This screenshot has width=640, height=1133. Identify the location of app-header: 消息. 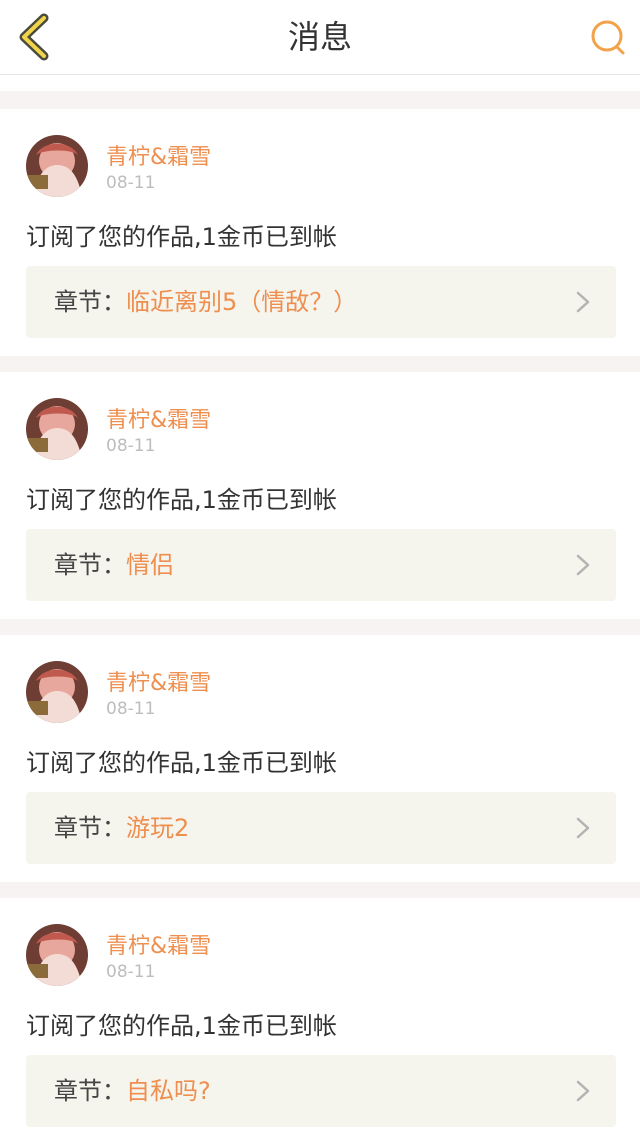
(320, 37).